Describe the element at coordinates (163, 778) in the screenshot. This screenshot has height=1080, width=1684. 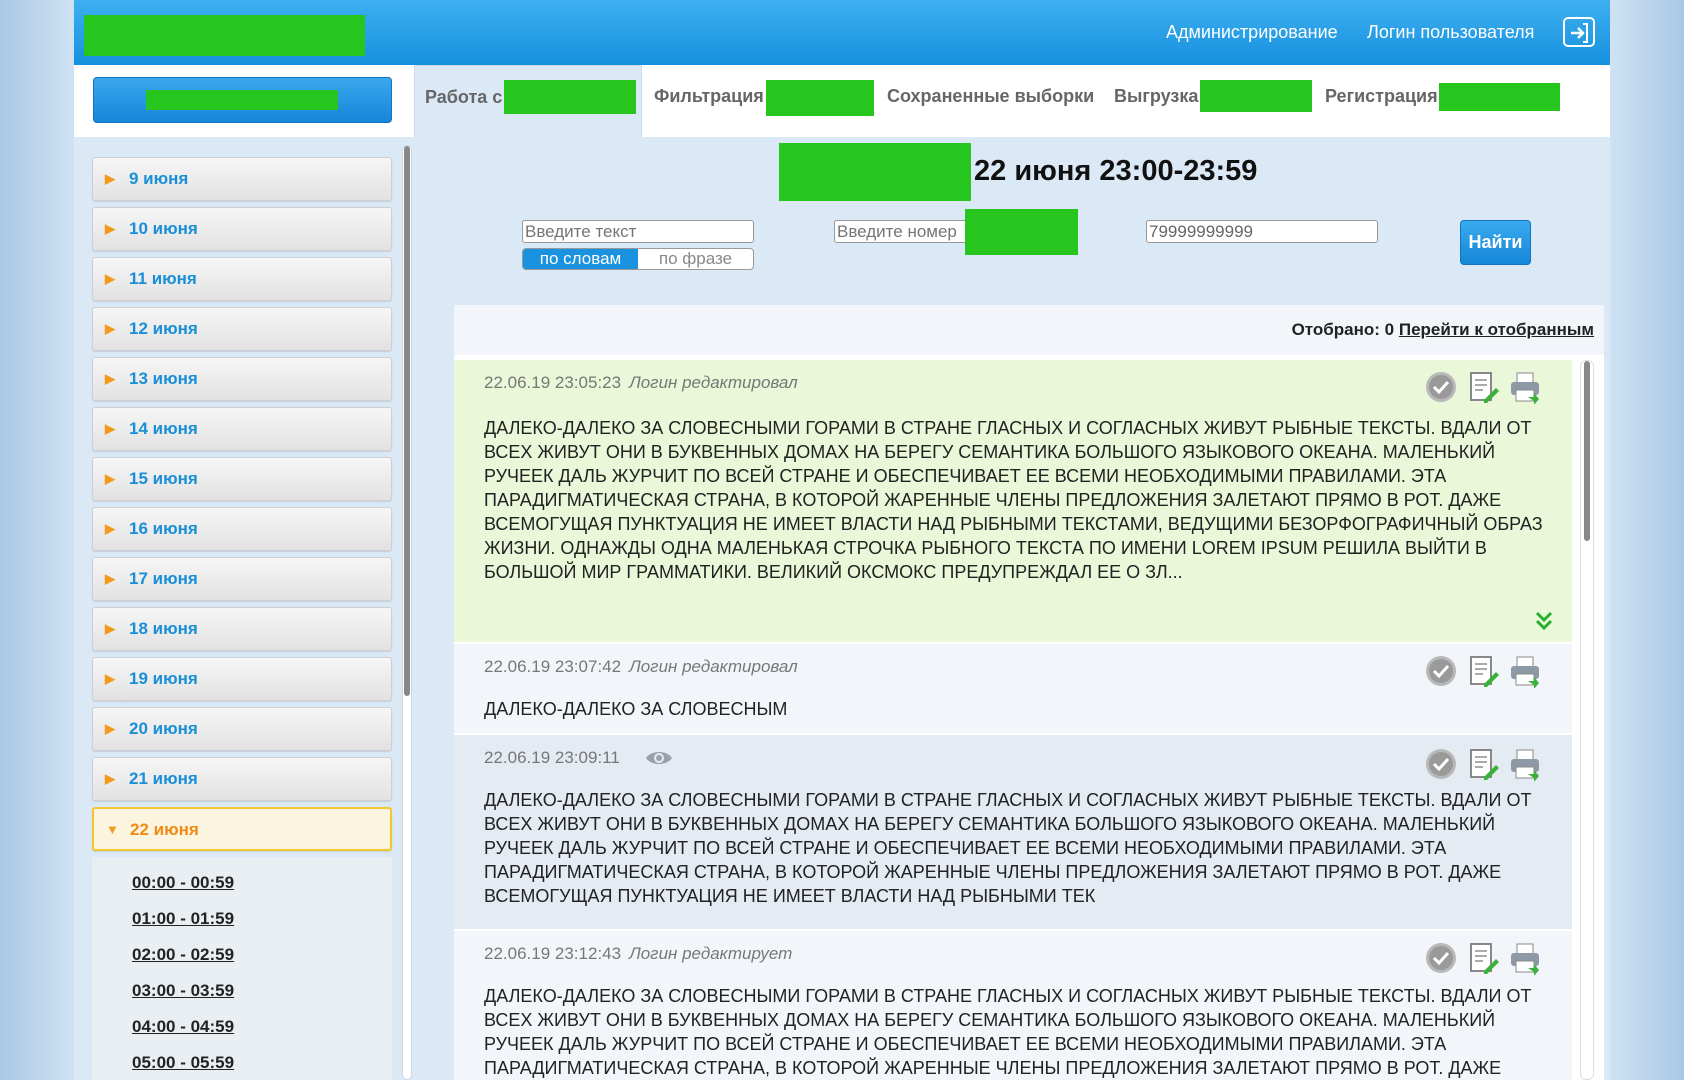
I see `day-label: 21 июня` at that location.